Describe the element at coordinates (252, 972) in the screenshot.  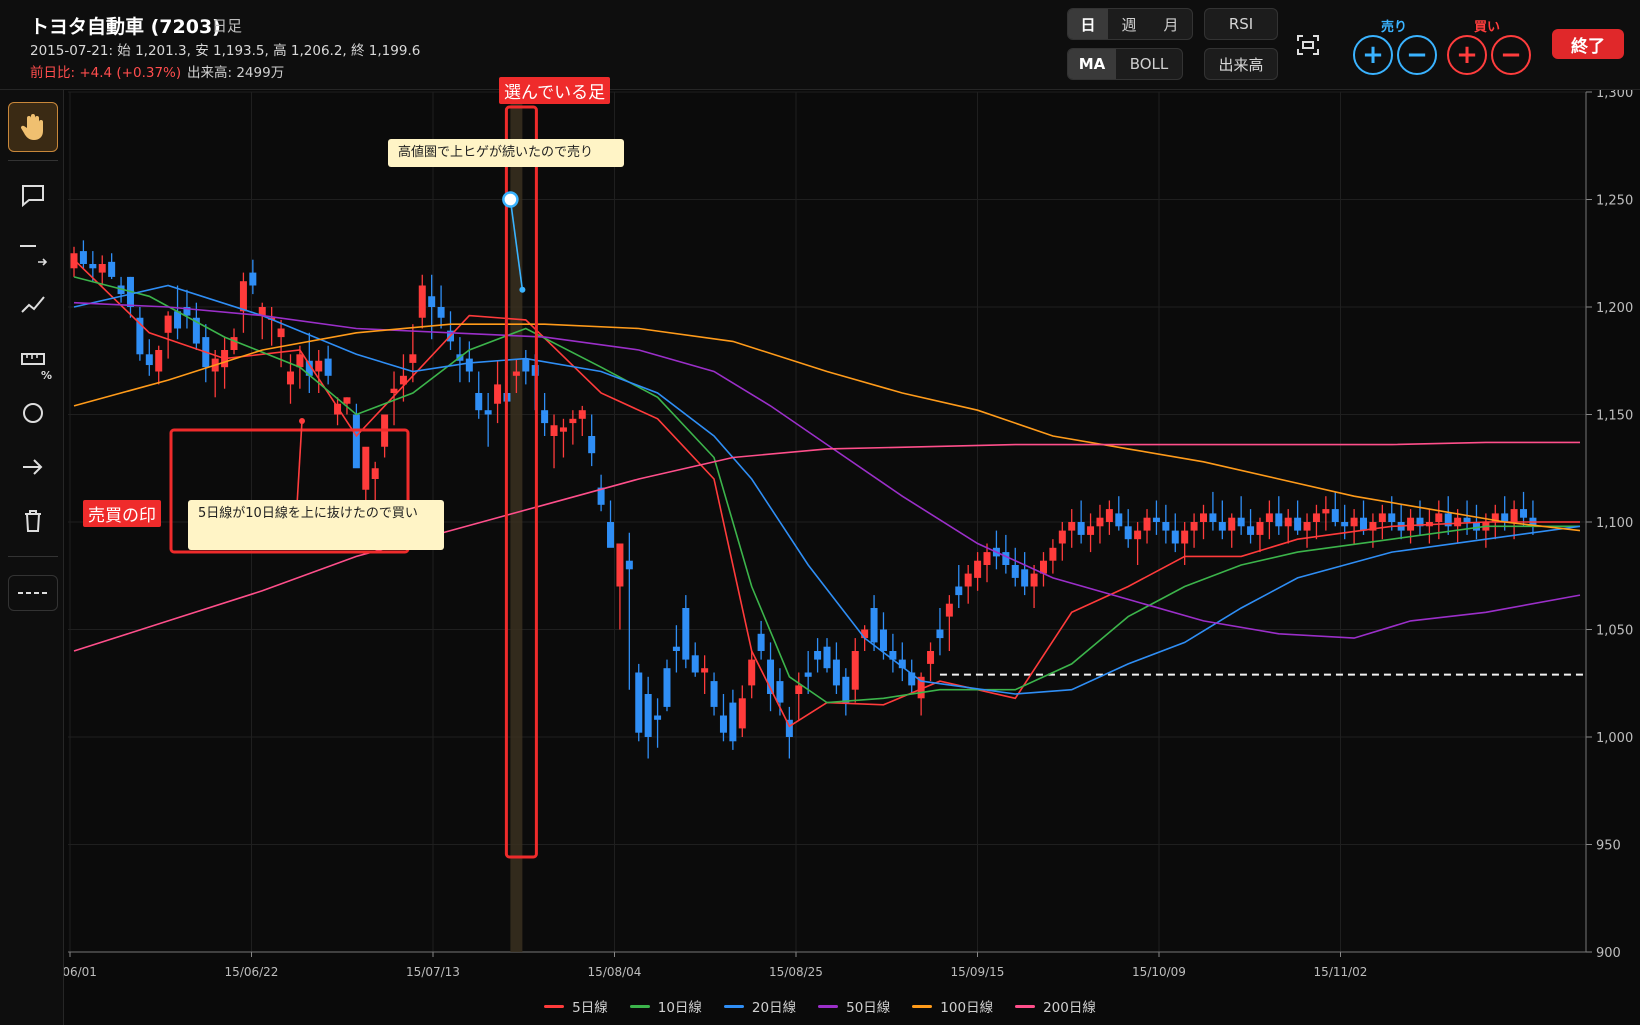
I see `x-tick-label: 15/06/22` at that location.